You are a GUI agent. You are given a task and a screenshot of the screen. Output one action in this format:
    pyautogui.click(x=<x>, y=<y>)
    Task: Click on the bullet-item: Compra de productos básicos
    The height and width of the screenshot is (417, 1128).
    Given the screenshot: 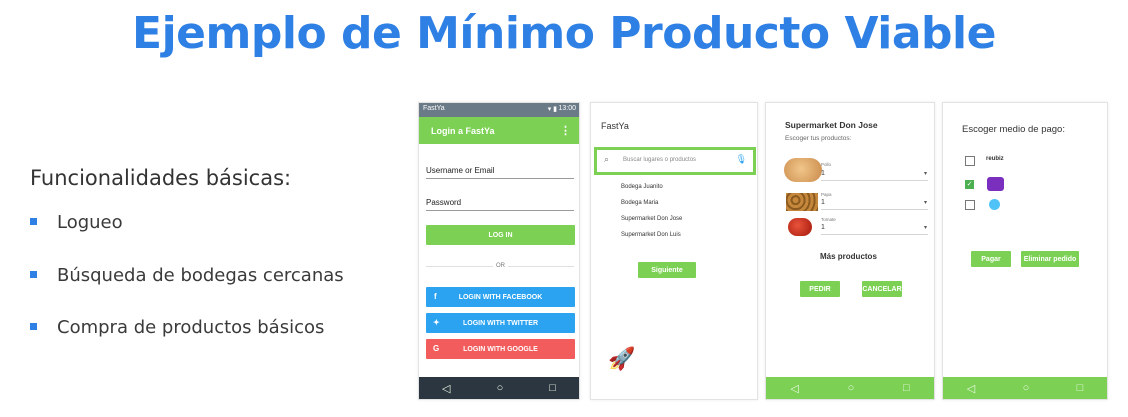 What is the action you would take?
    pyautogui.click(x=177, y=327)
    